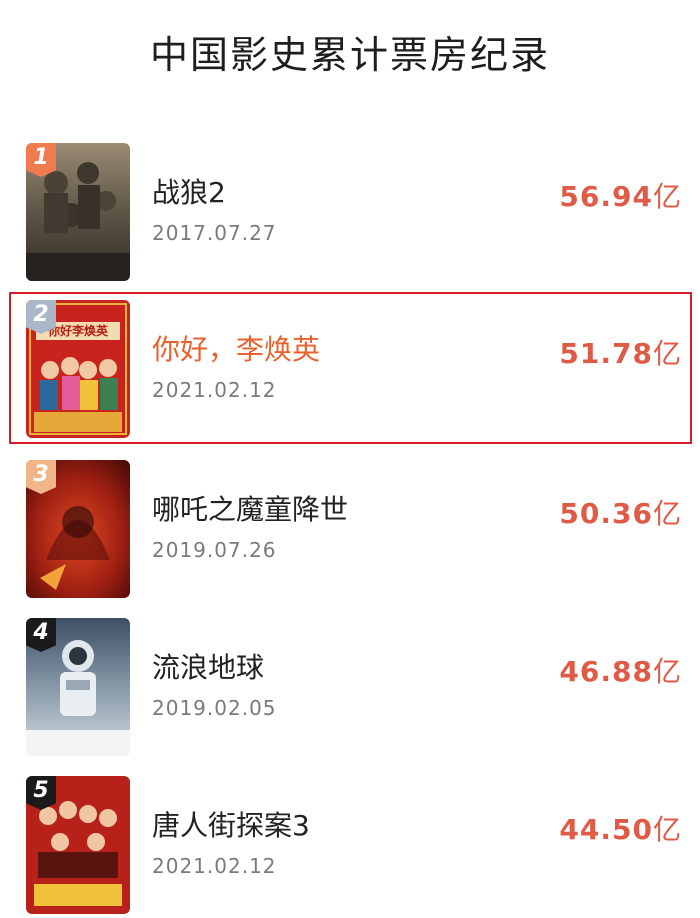 Image resolution: width=700 pixels, height=918 pixels. I want to click on box-office-gross: 44.50亿, so click(620, 828).